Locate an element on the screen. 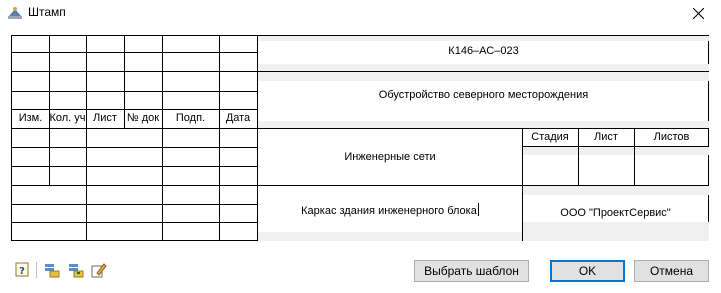 The width and height of the screenshot is (721, 293). header-izm: Изм. is located at coordinates (30, 118).